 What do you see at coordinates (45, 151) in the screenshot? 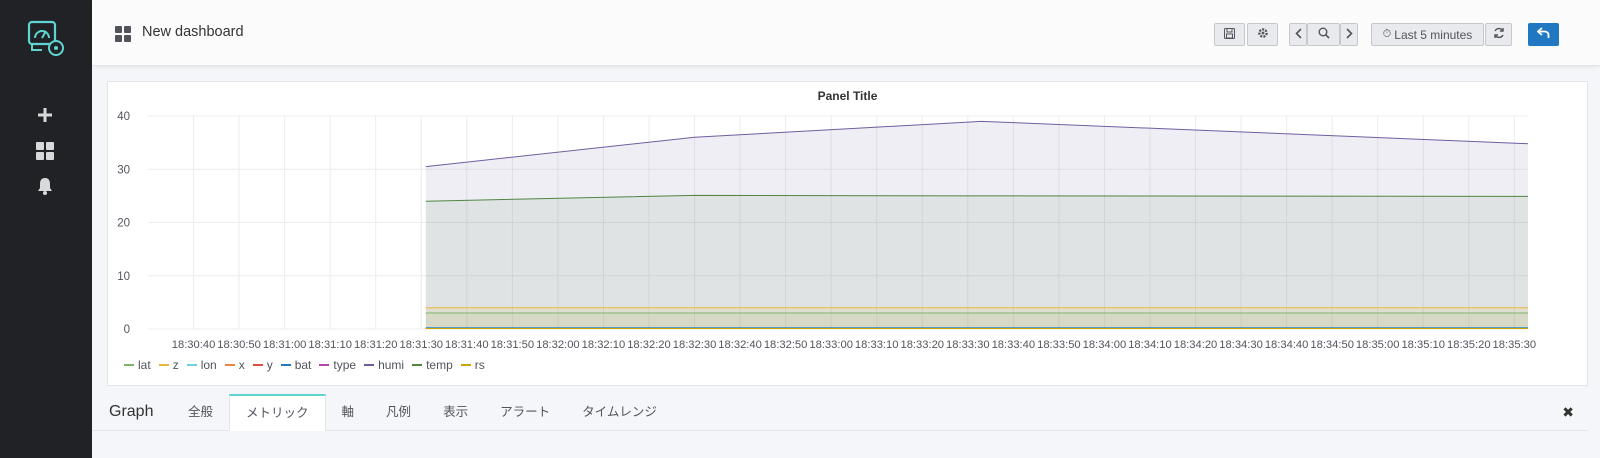
I see `dashboards-icon` at bounding box center [45, 151].